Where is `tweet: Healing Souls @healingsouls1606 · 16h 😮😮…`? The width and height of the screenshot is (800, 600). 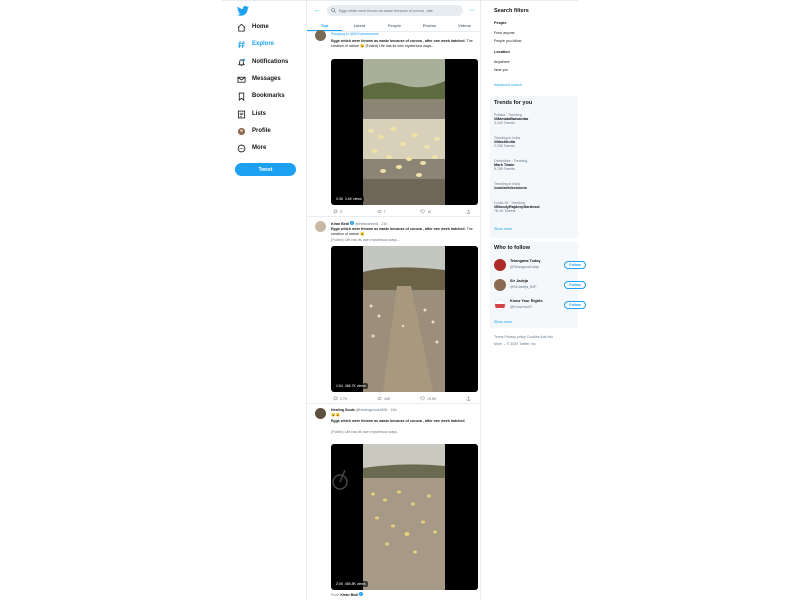
tweet: Healing Souls @healingsouls1606 · 16h 😮😮… is located at coordinates (393, 502).